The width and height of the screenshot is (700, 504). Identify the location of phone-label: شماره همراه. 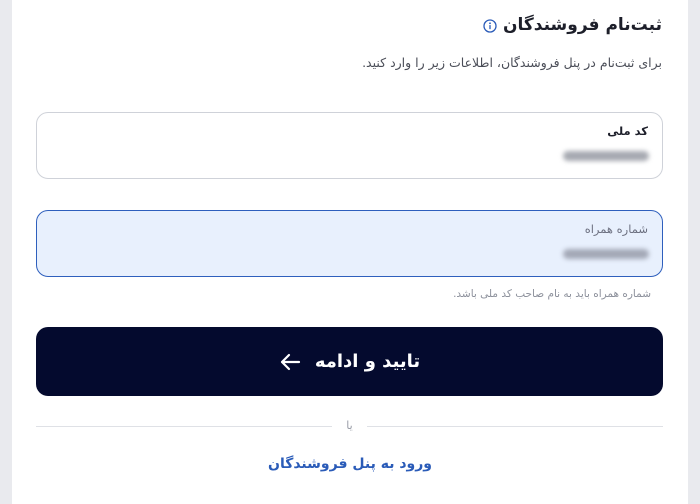
(616, 229).